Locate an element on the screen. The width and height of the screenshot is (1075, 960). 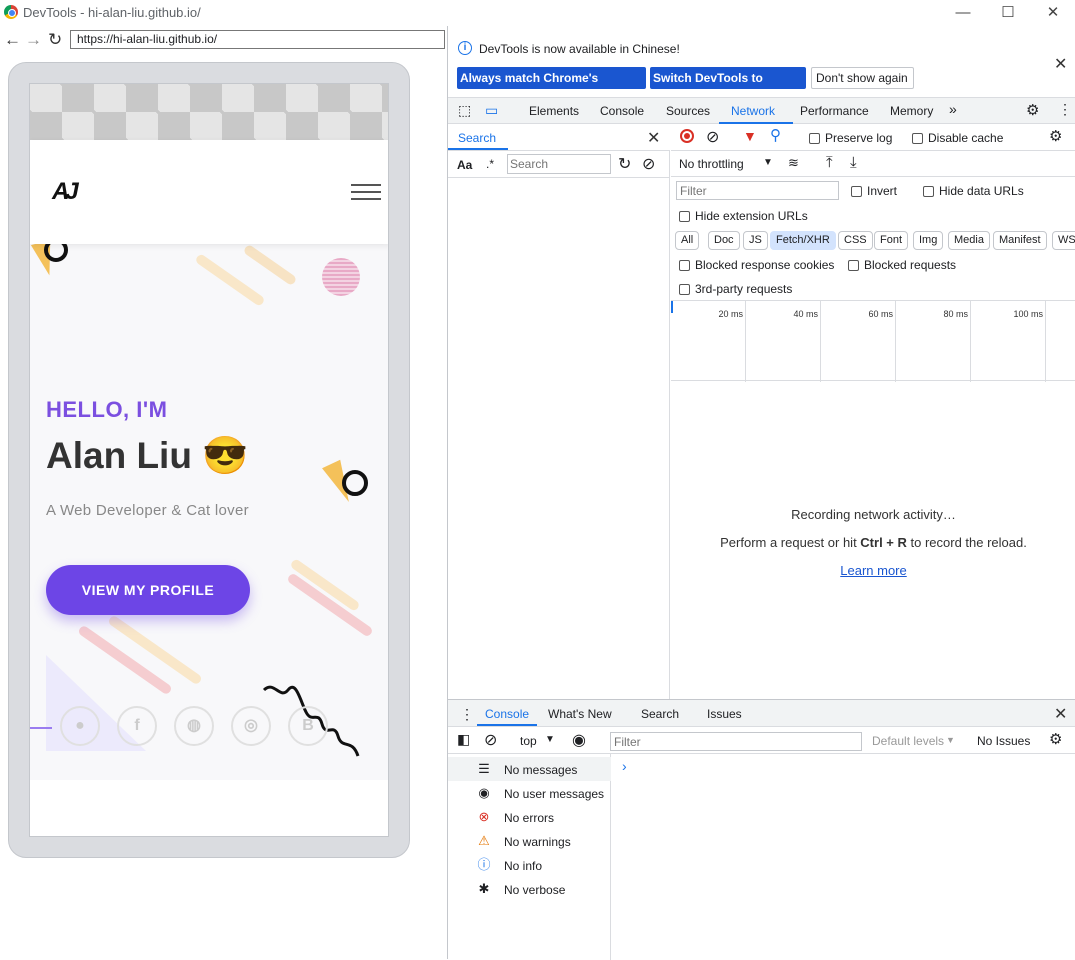
record-stop-icon is located at coordinates (687, 136).